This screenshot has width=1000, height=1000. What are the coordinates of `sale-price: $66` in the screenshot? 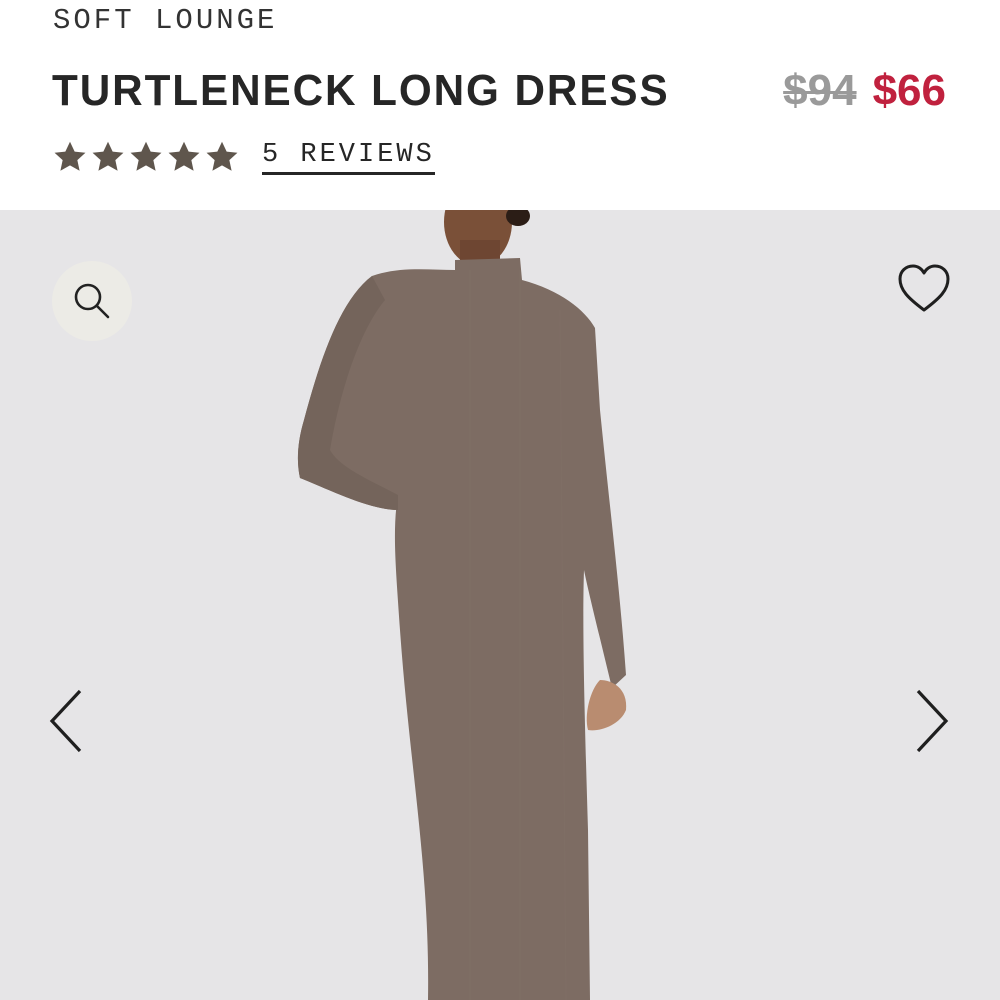 It's located at (909, 90).